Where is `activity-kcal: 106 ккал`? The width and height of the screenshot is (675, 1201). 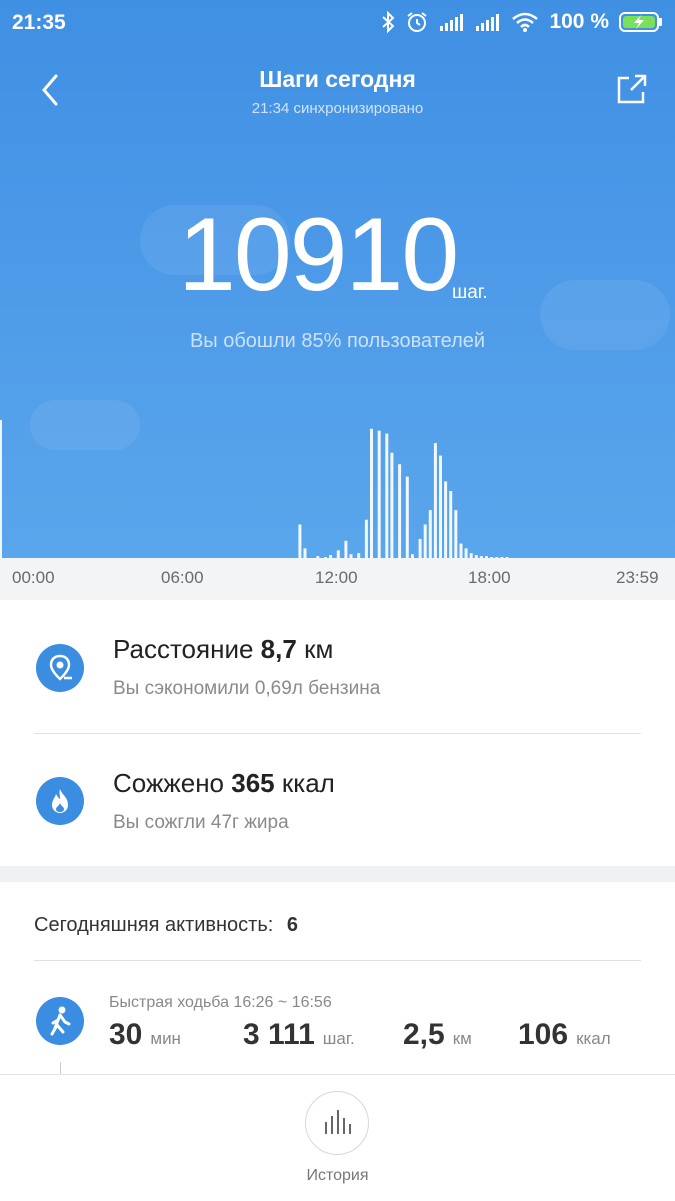
activity-kcal: 106 ккал is located at coordinates (564, 1035).